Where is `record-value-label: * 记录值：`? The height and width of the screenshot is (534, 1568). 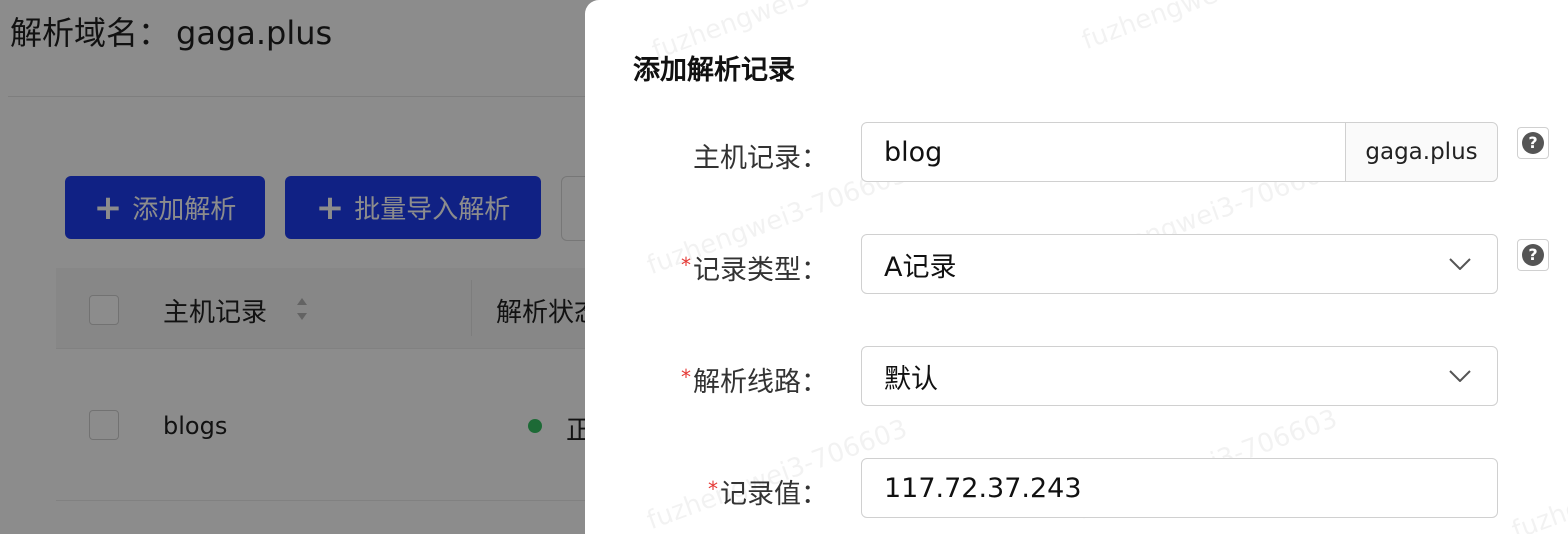
record-value-label: * 记录值： is located at coordinates (768, 491).